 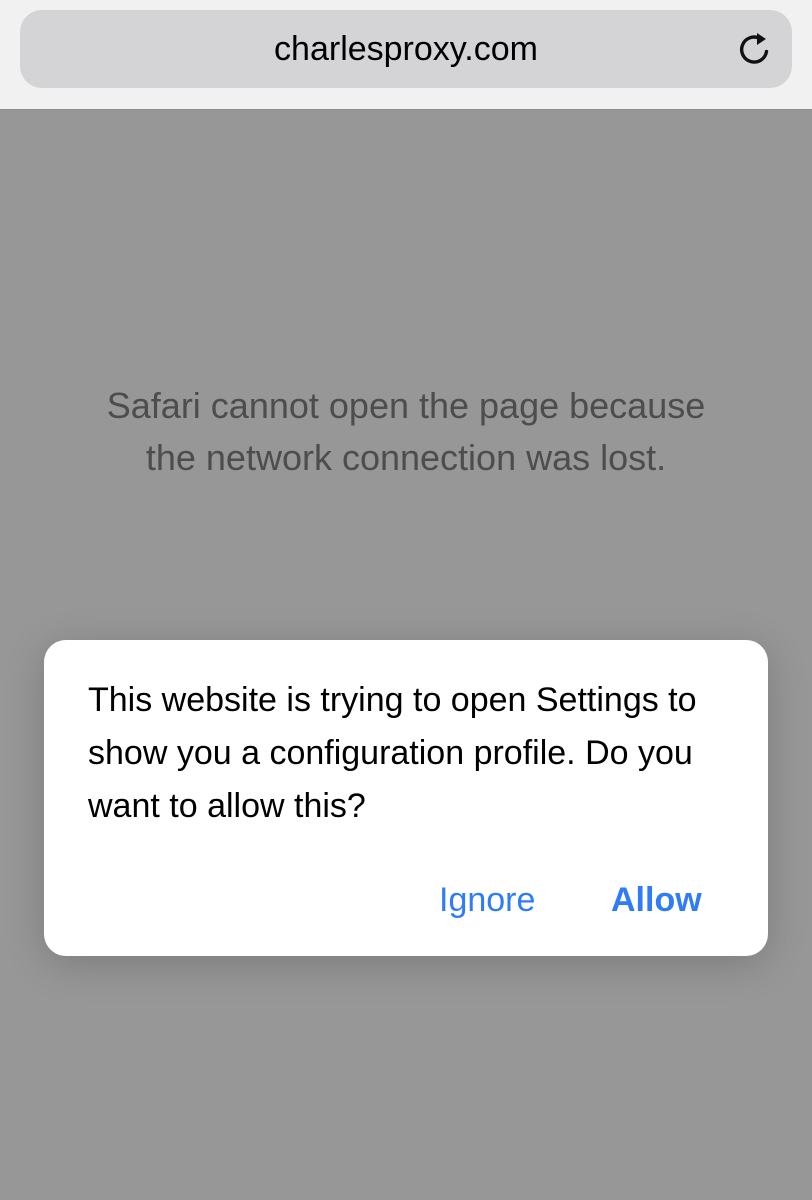 I want to click on reload-icon, so click(x=755, y=49).